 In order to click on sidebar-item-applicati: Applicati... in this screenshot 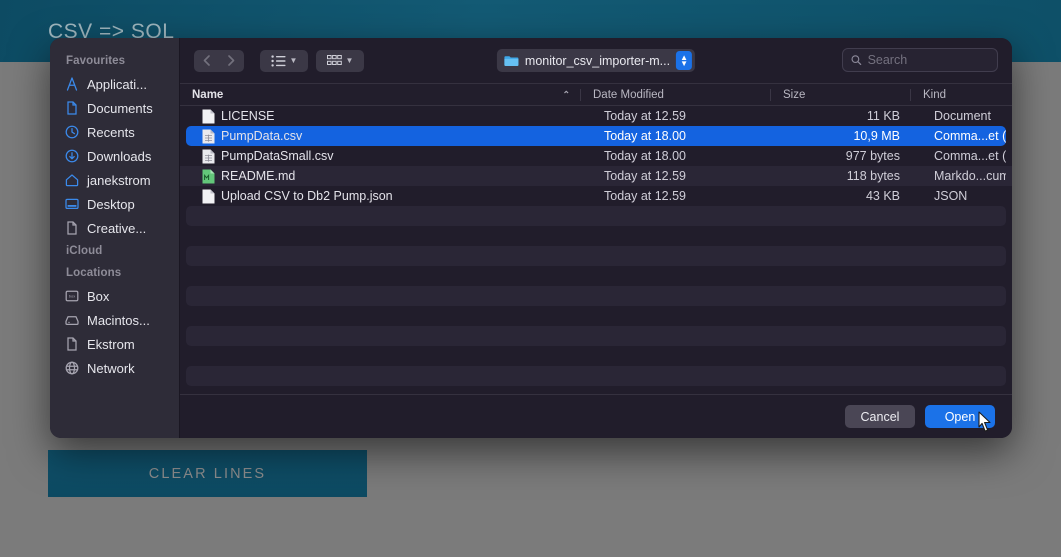, I will do `click(114, 84)`.